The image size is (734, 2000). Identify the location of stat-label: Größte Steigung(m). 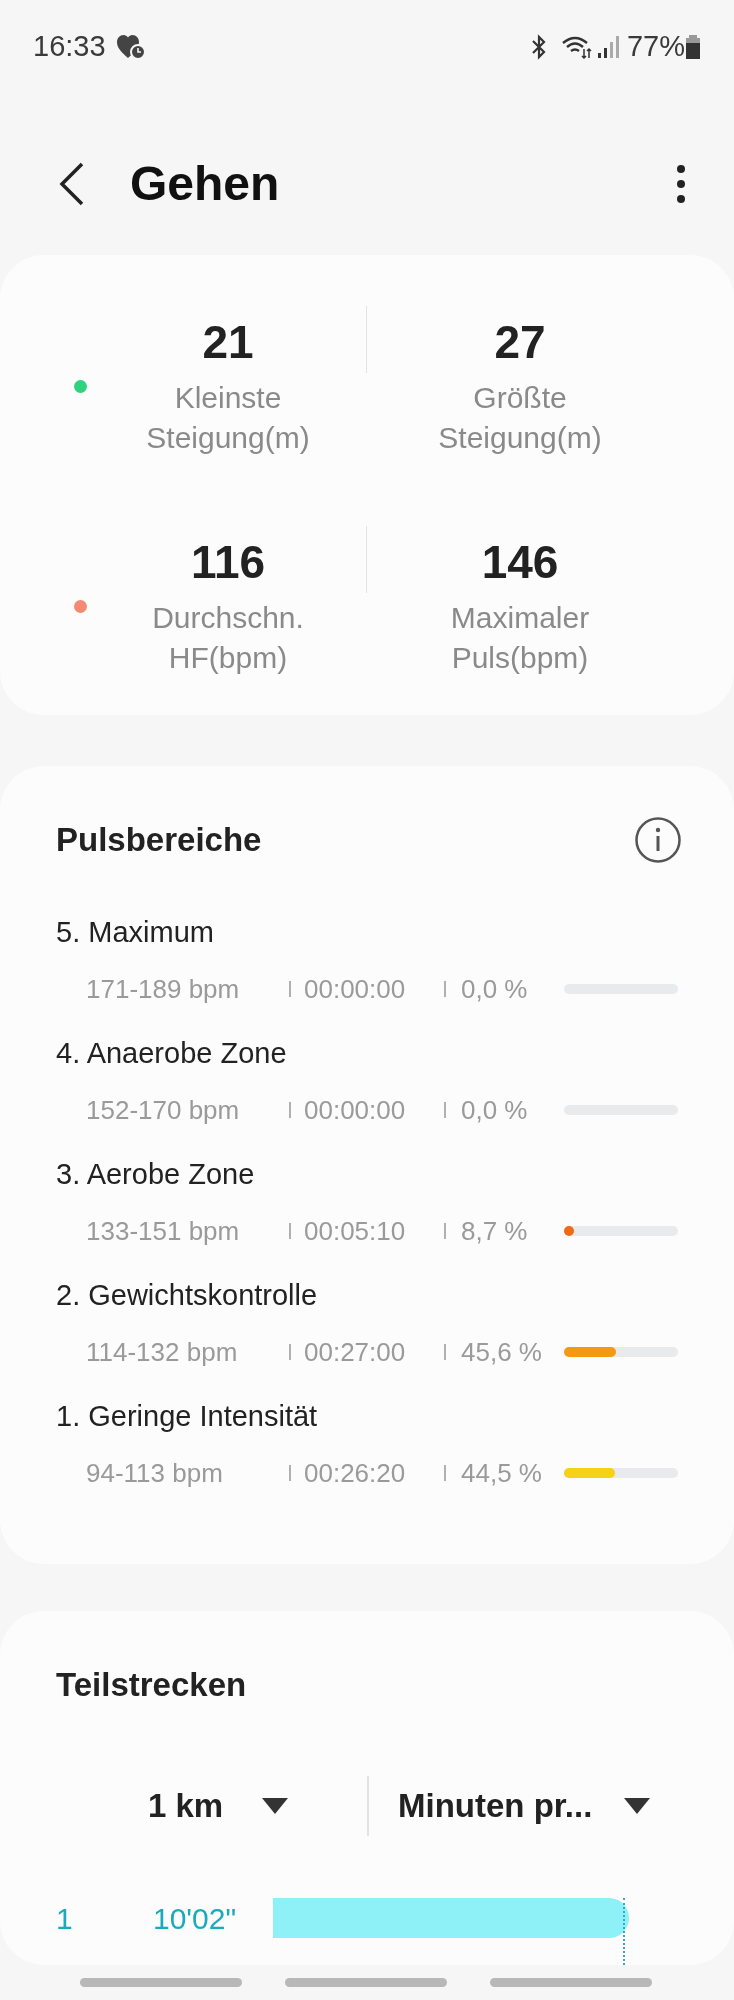
(520, 418).